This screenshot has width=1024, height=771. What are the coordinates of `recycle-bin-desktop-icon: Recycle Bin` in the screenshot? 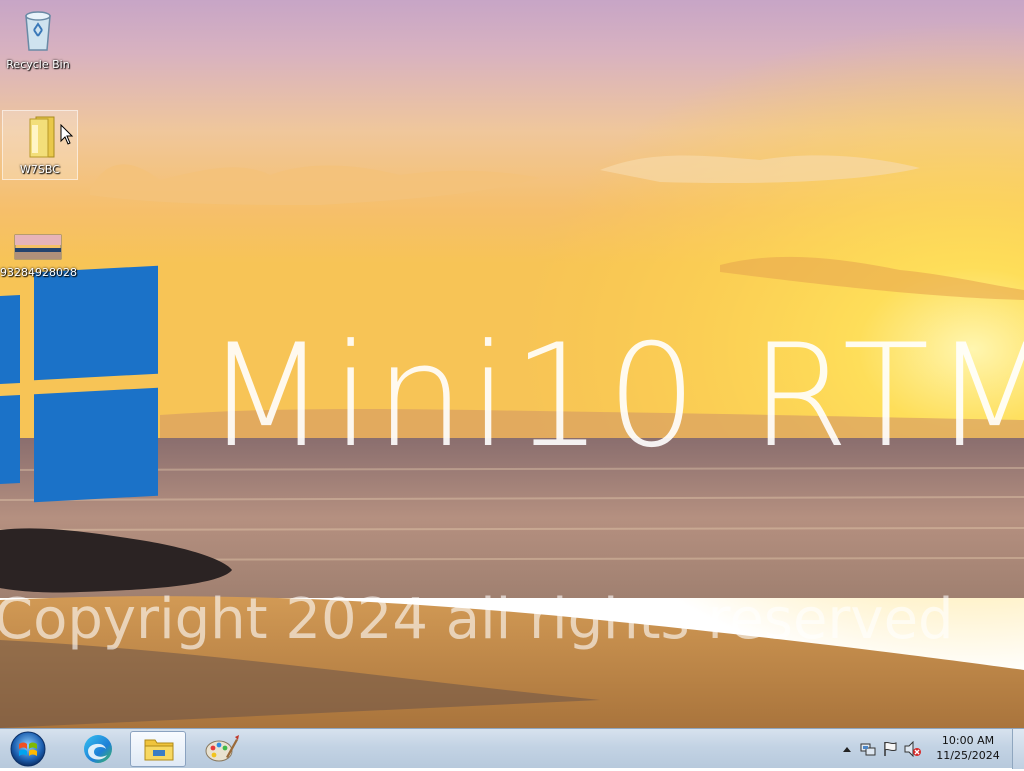 It's located at (38, 37).